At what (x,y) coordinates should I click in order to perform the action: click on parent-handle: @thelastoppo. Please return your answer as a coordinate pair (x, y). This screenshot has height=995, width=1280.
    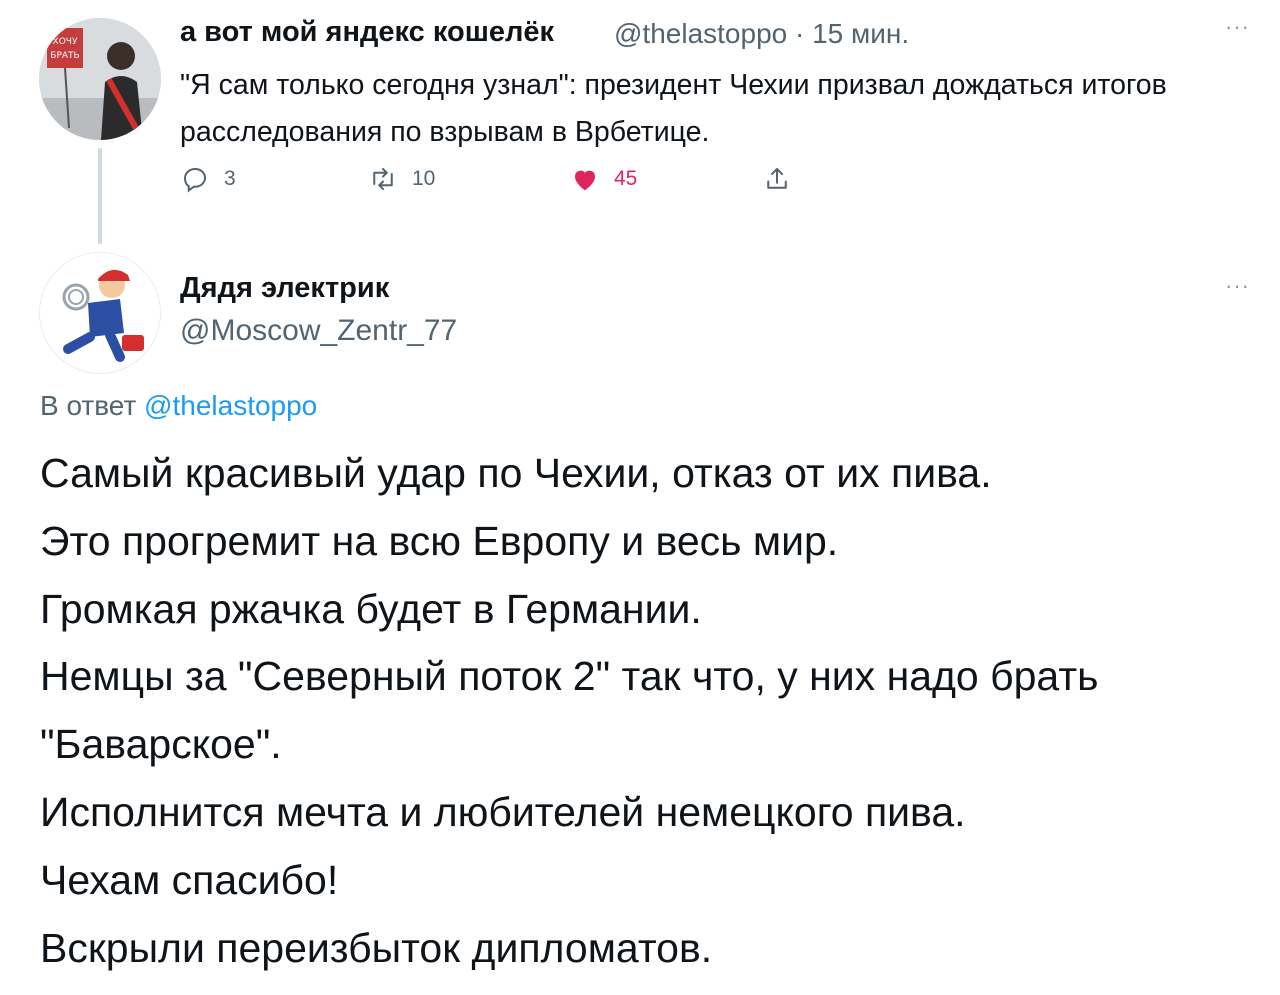
    Looking at the image, I should click on (700, 33).